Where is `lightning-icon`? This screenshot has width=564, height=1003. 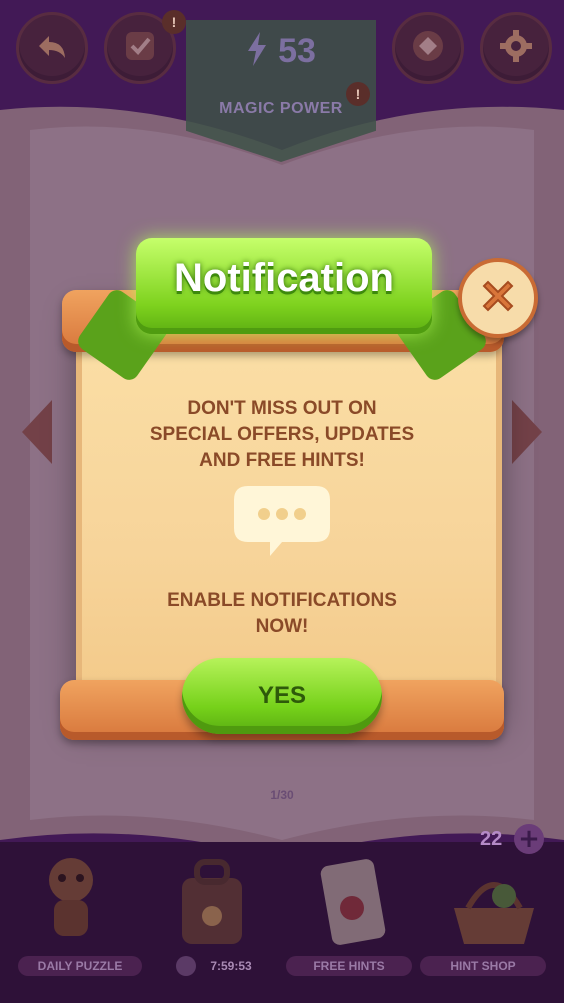 lightning-icon is located at coordinates (257, 53).